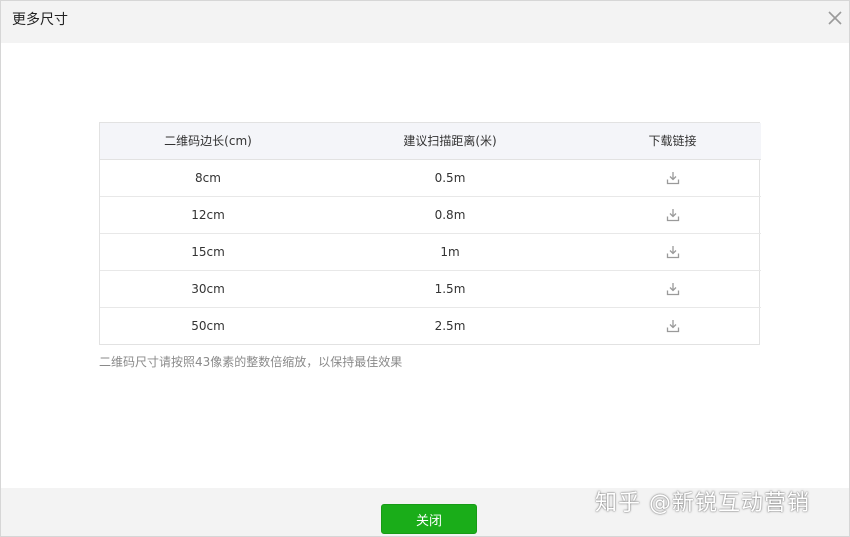 The image size is (850, 537). What do you see at coordinates (450, 178) in the screenshot?
I see `cell-scan-distance: 0.5m` at bounding box center [450, 178].